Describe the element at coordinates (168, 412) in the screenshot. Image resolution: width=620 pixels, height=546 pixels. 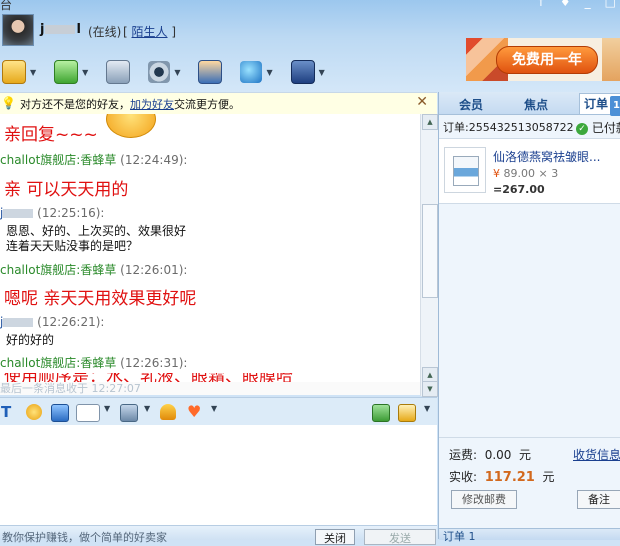
I see `bell-icon` at that location.